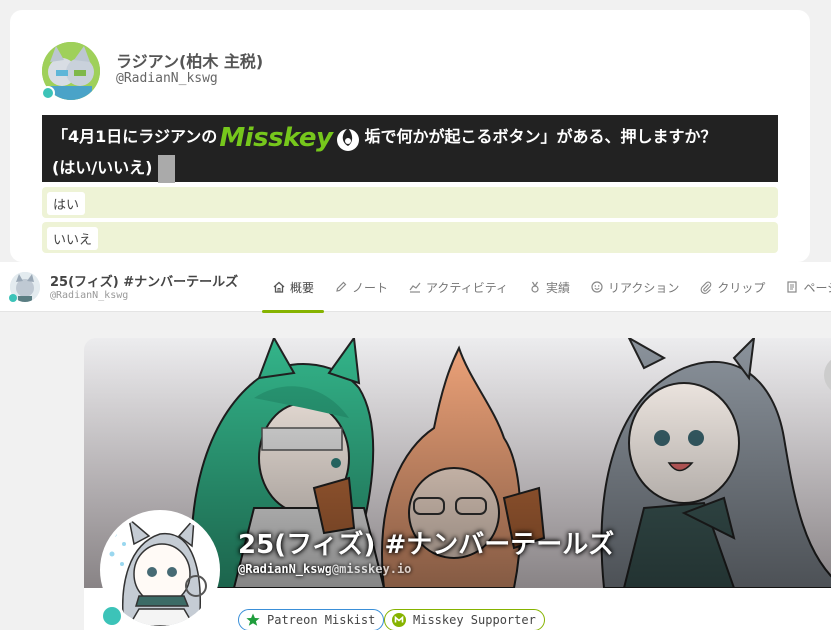 The width and height of the screenshot is (831, 630). I want to click on note-text-line2: (はい/いいえ), so click(102, 167).